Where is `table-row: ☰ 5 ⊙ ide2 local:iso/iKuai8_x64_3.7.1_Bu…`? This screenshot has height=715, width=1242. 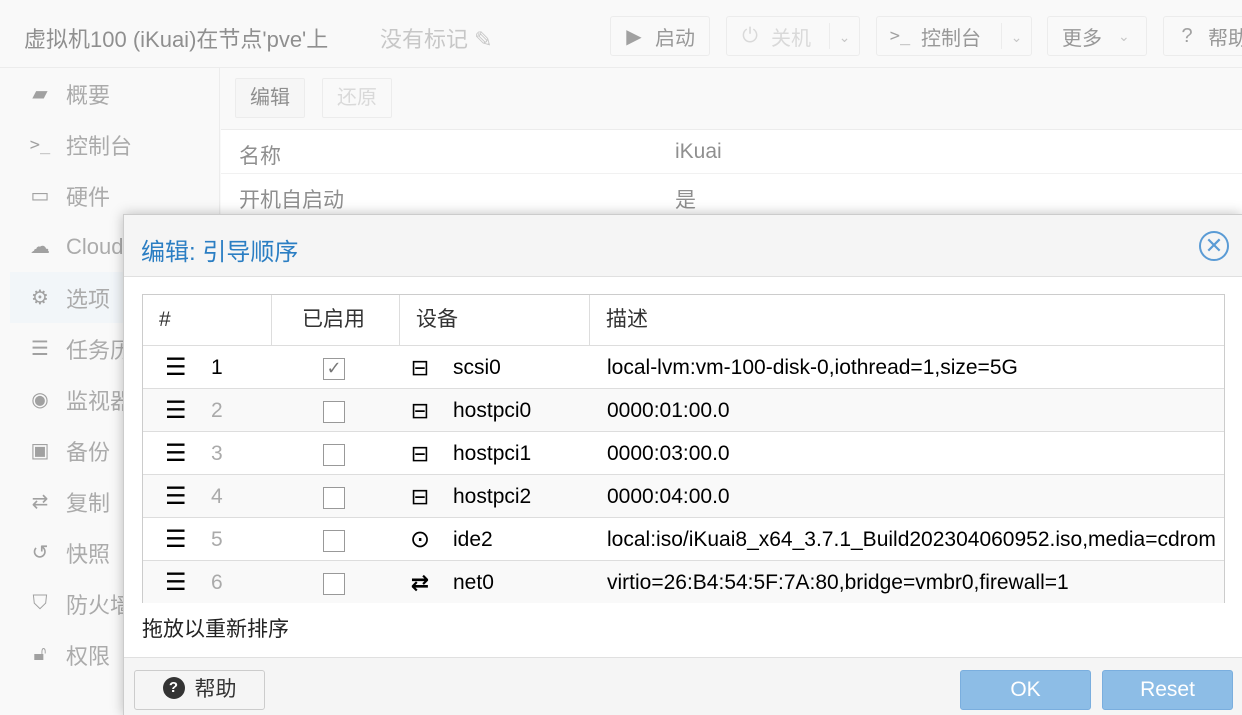
table-row: ☰ 5 ⊙ ide2 local:iso/iKuai8_x64_3.7.1_Bu… is located at coordinates (683, 538).